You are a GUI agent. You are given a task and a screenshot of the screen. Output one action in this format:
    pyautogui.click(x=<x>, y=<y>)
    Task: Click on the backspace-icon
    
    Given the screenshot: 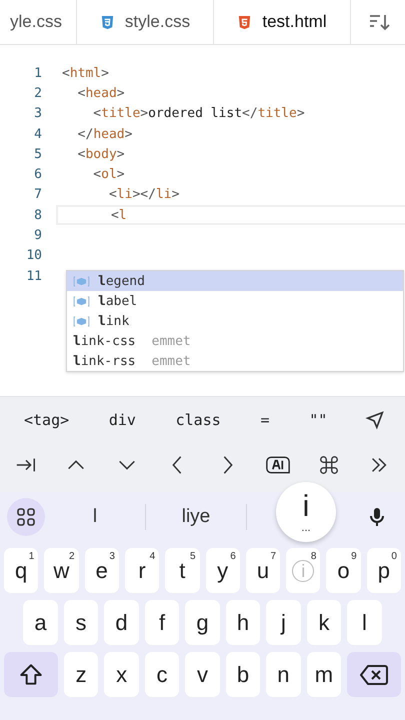 What is the action you would take?
    pyautogui.click(x=374, y=675)
    